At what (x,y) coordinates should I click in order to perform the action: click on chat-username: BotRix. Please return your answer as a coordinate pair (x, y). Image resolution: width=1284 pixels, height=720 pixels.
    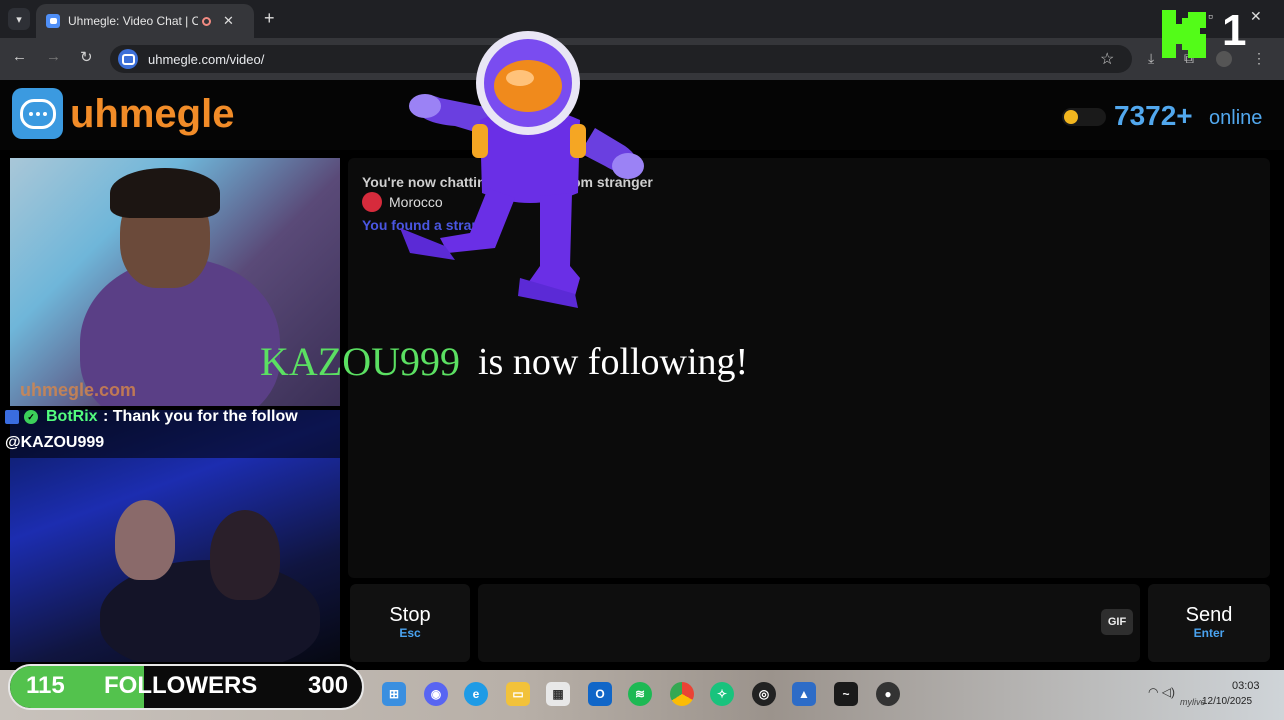
    Looking at the image, I should click on (72, 416).